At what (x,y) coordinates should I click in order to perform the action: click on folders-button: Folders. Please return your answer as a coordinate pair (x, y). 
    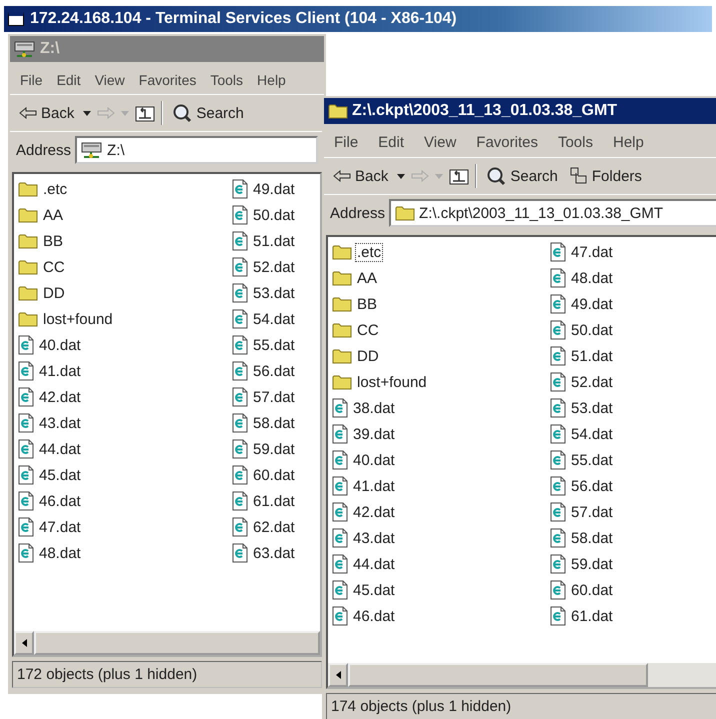
    Looking at the image, I should click on (605, 176).